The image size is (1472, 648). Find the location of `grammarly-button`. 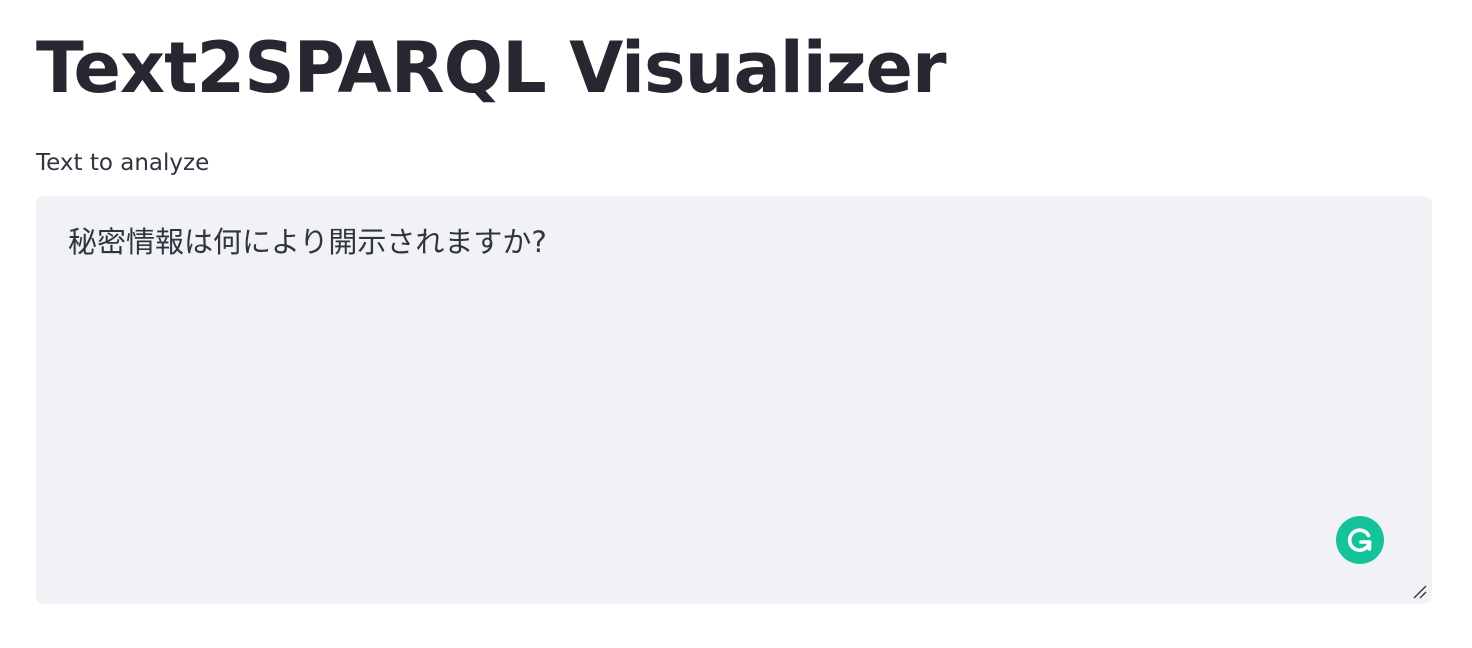

grammarly-button is located at coordinates (1360, 540).